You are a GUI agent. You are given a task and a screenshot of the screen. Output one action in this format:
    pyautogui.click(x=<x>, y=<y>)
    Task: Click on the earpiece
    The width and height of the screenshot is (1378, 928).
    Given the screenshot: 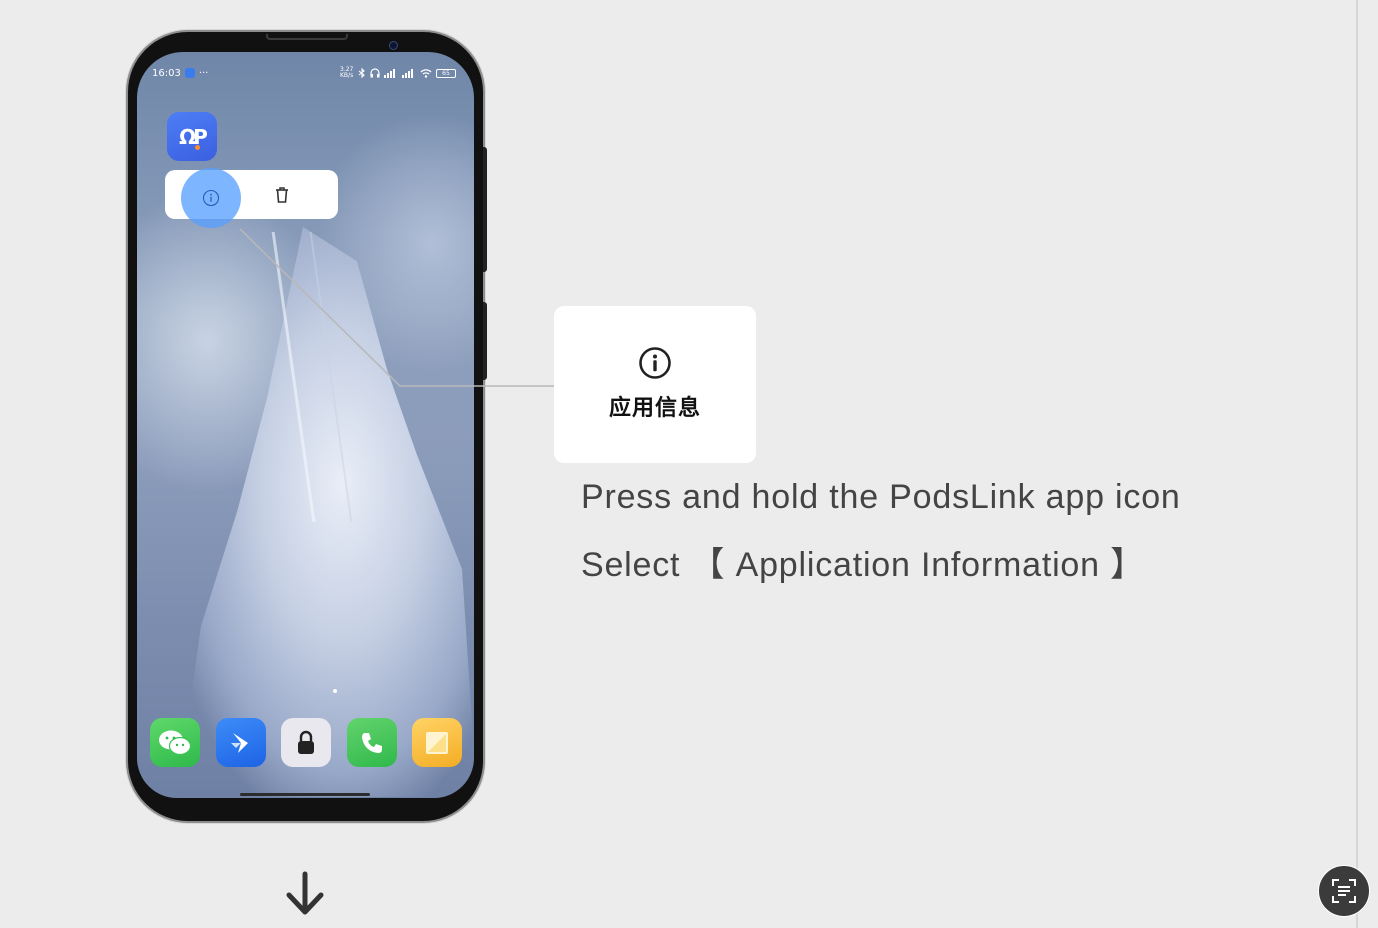 What is the action you would take?
    pyautogui.click(x=307, y=37)
    